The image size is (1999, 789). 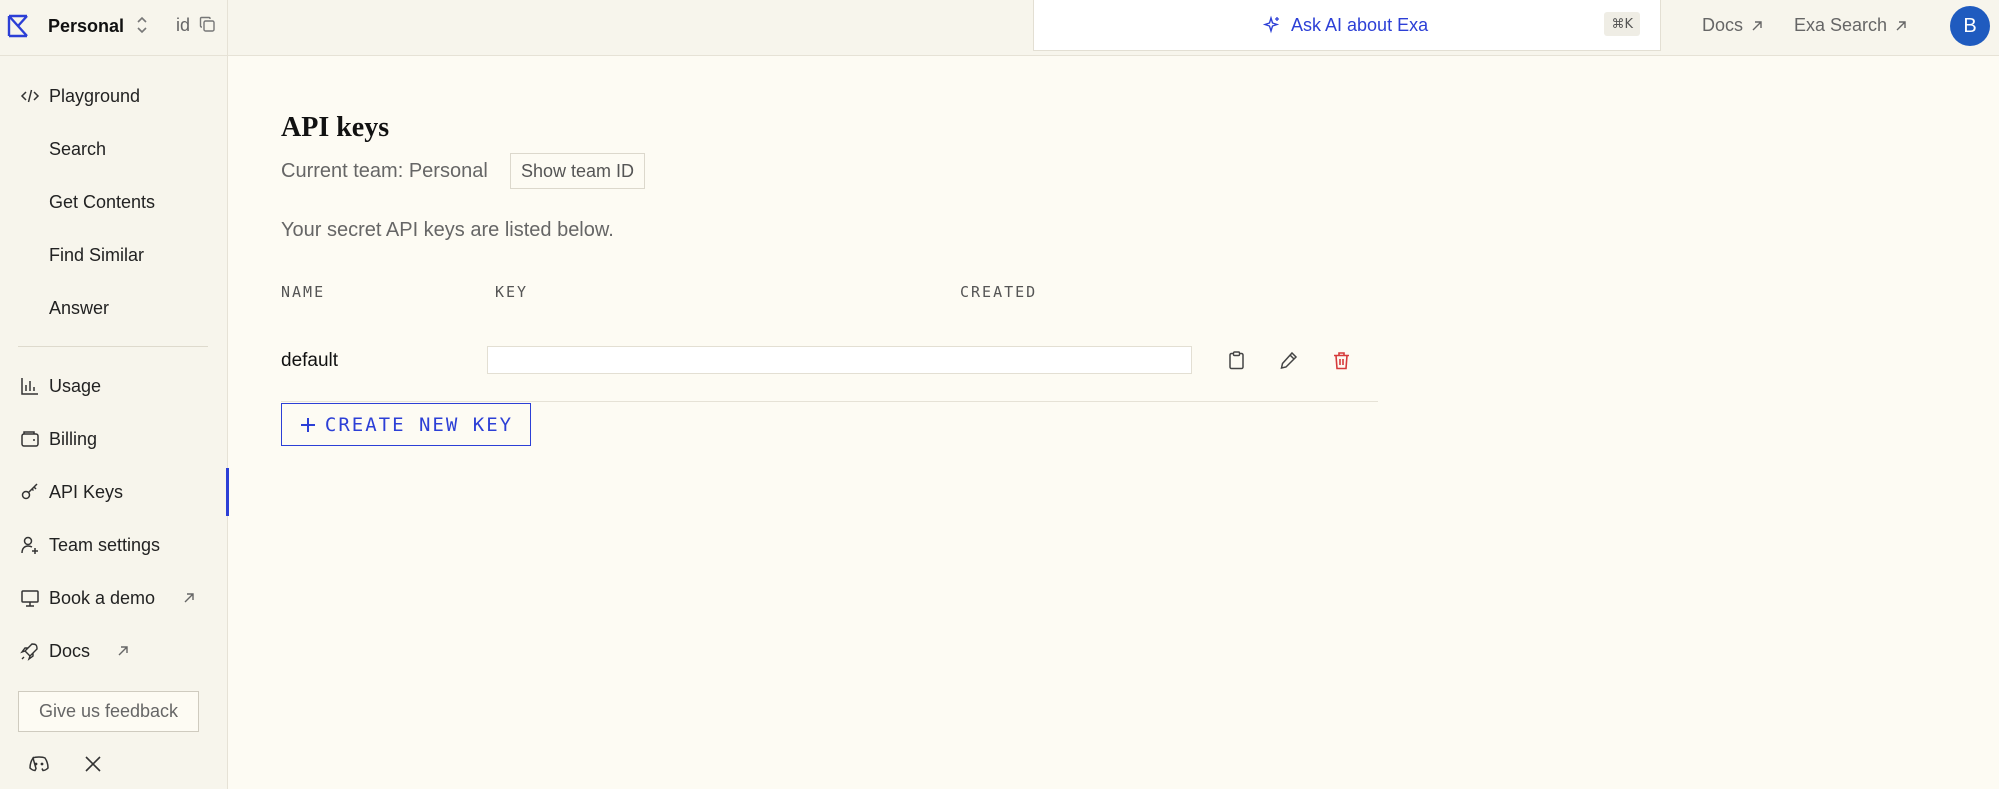 What do you see at coordinates (227, 492) in the screenshot?
I see `active-indicator` at bounding box center [227, 492].